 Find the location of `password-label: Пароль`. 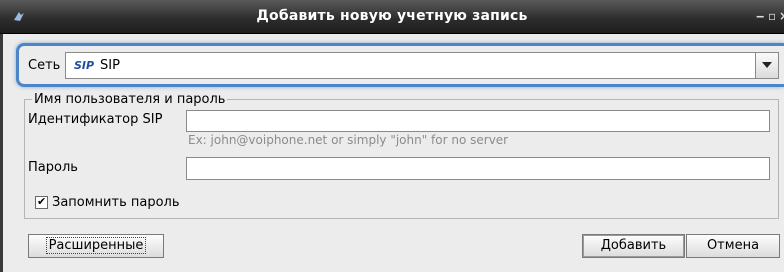

password-label: Пароль is located at coordinates (53, 167).